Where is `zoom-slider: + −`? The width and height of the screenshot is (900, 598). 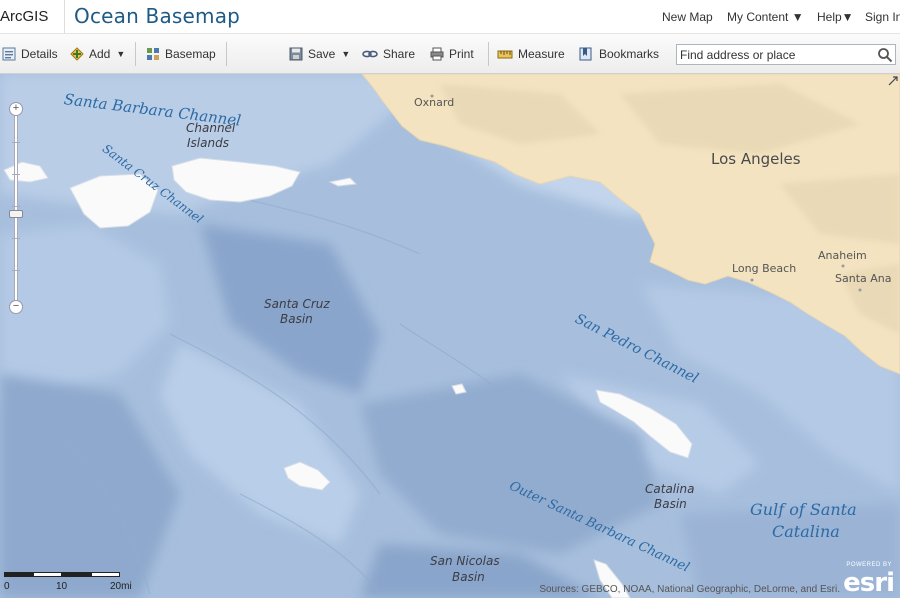
zoom-slider: + − is located at coordinates (16, 208).